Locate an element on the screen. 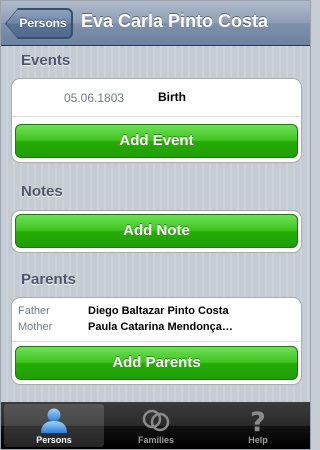 The image size is (320, 450). rings-icon is located at coordinates (156, 420).